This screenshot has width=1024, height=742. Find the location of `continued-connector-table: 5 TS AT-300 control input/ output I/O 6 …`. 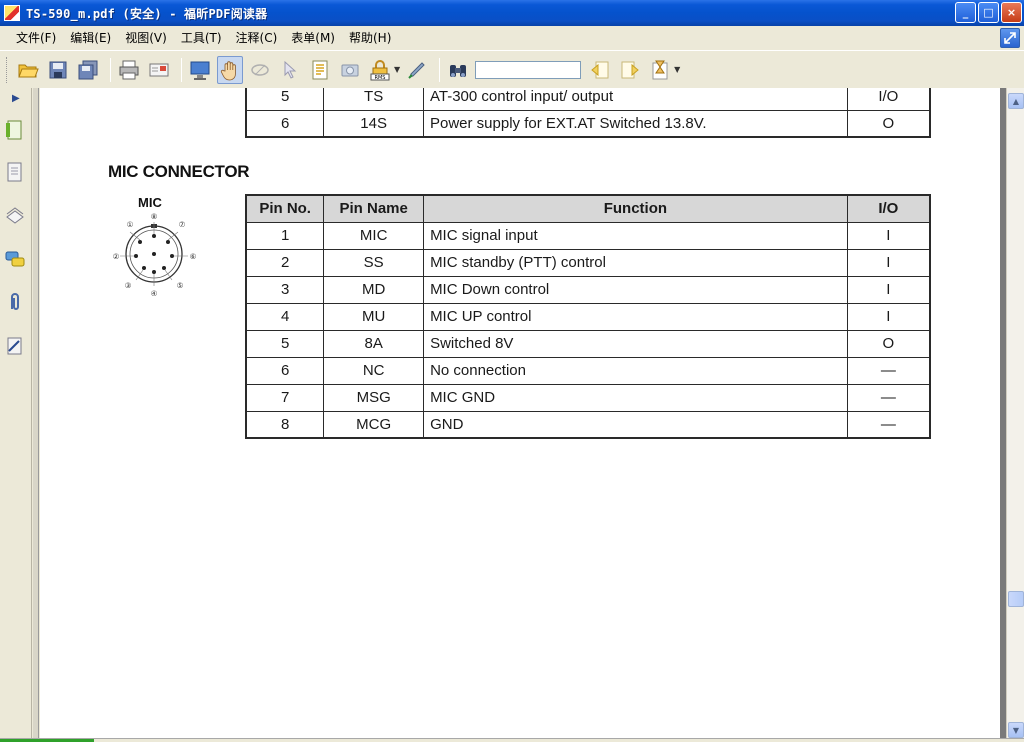

continued-connector-table: 5 TS AT-300 control input/ output I/O 6 … is located at coordinates (588, 113).